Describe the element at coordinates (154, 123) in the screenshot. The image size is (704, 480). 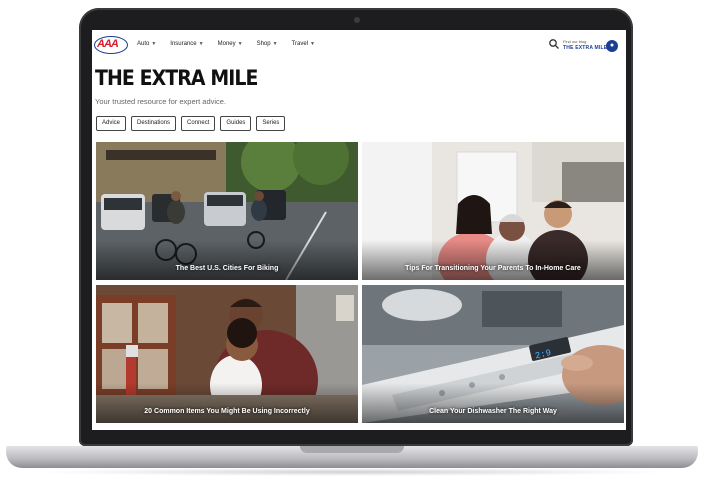
I see `filter-chip-destinations: Destinations` at that location.